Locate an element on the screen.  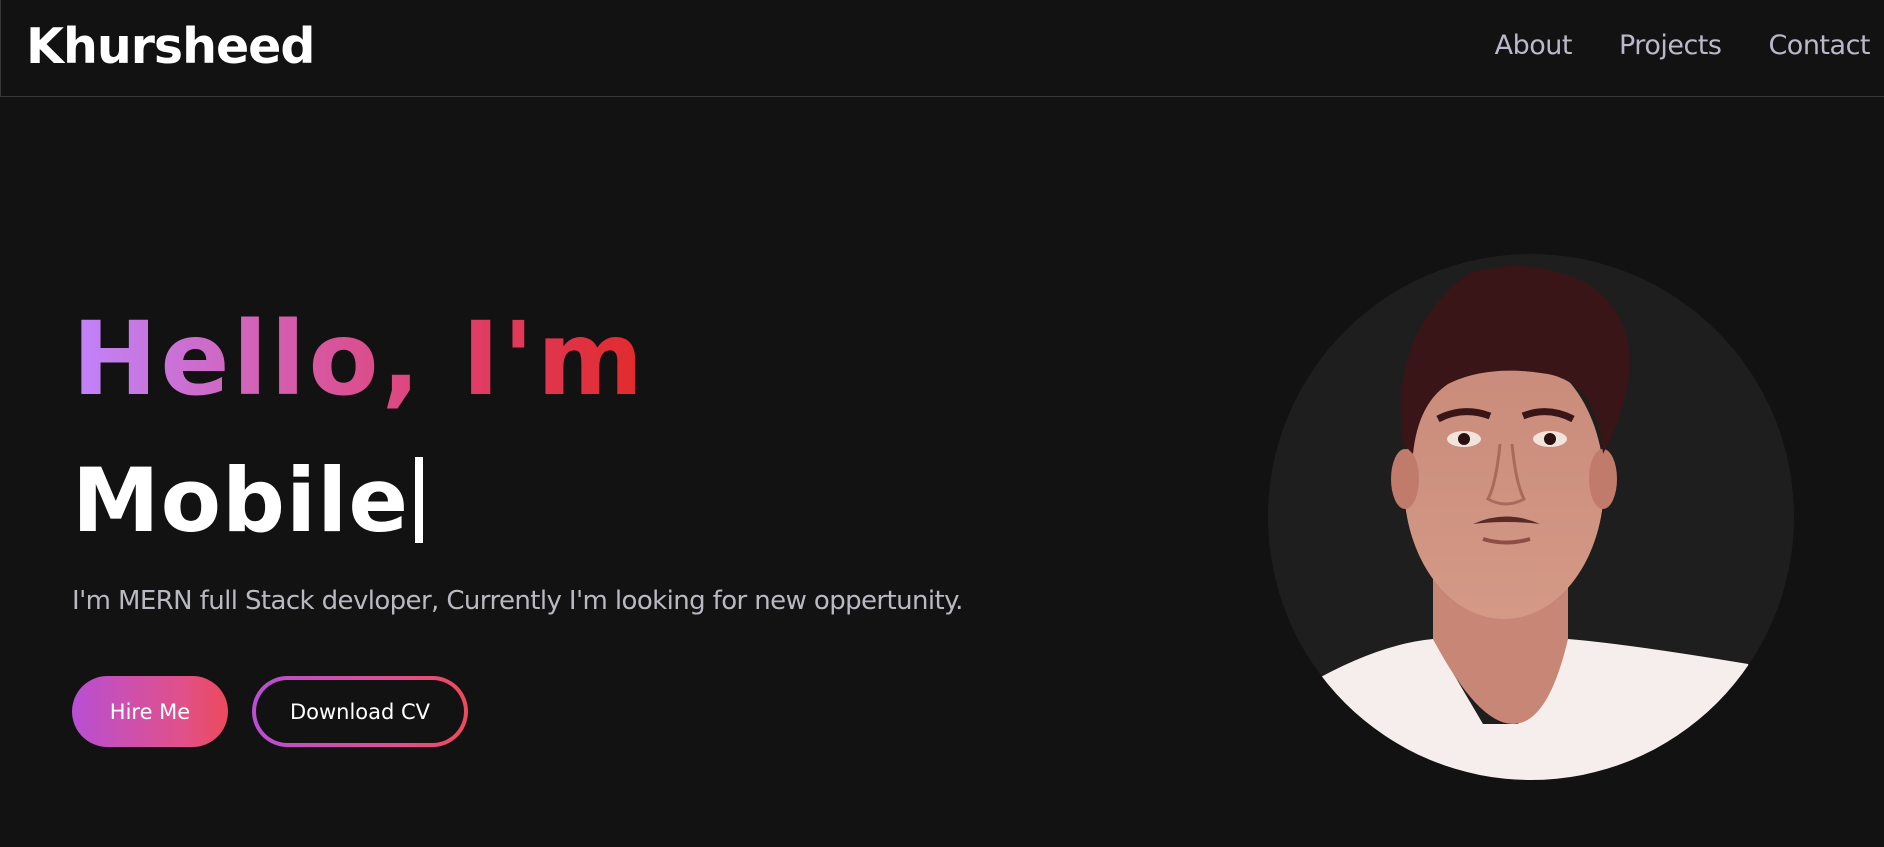
download-cv-button-border: Download CV is located at coordinates (360, 711).